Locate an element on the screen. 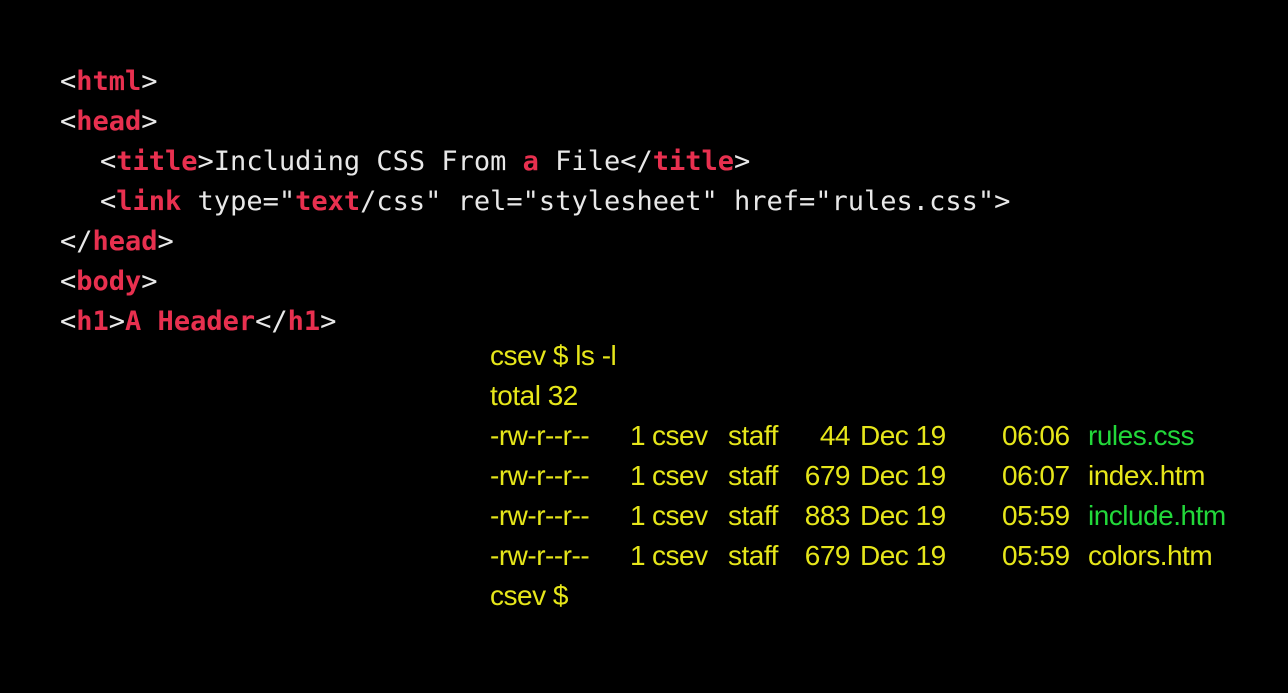  code-line: <html> is located at coordinates (535, 82).